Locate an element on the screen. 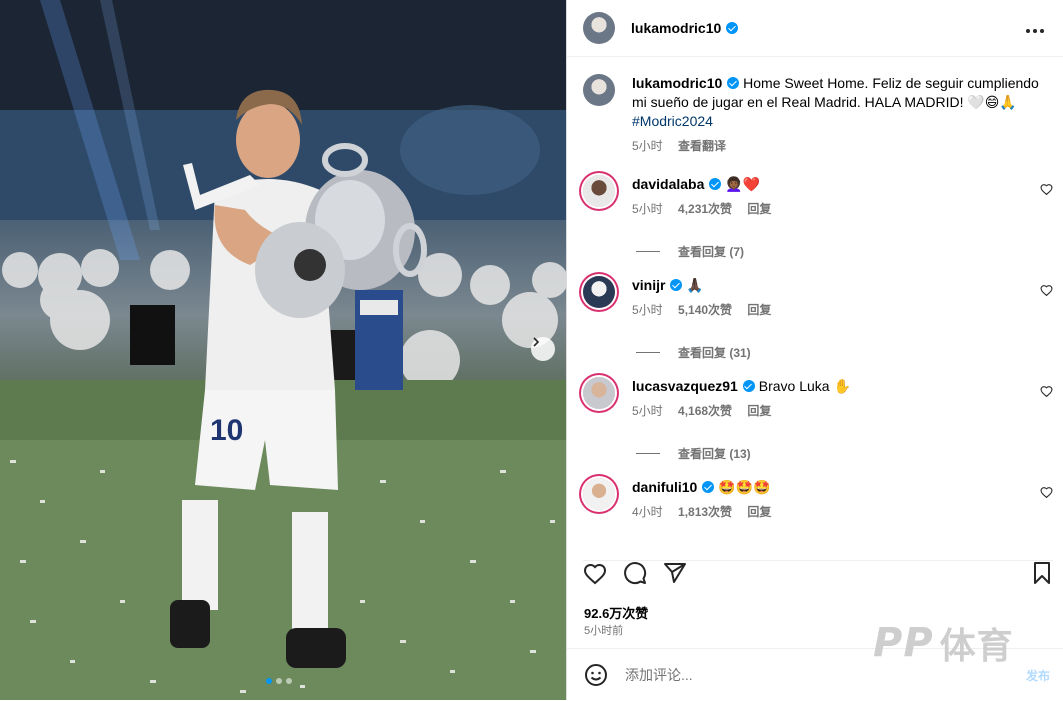  comment-likes: 5,140次赞 is located at coordinates (705, 310).